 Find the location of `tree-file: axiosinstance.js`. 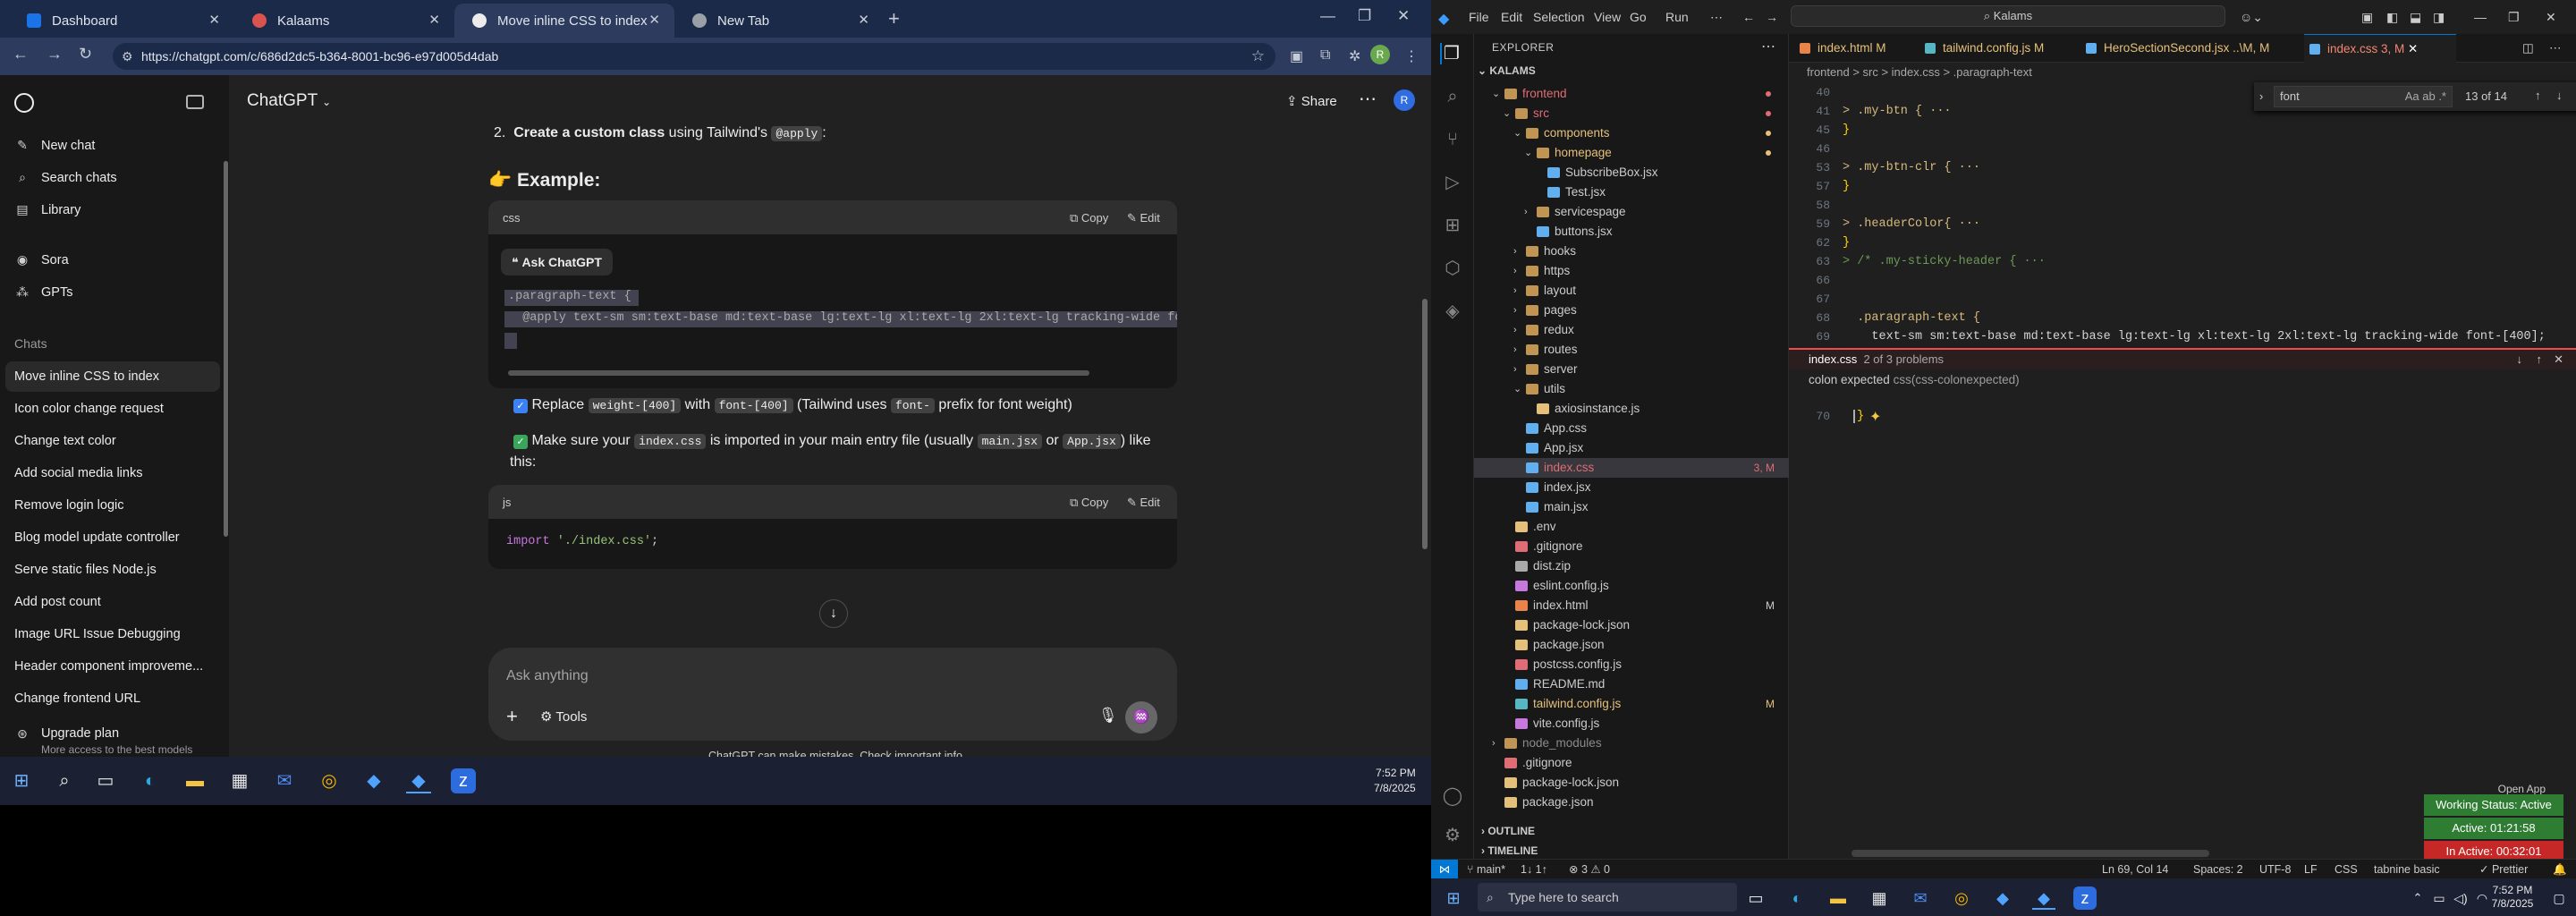

tree-file: axiosinstance.js is located at coordinates (1631, 409).